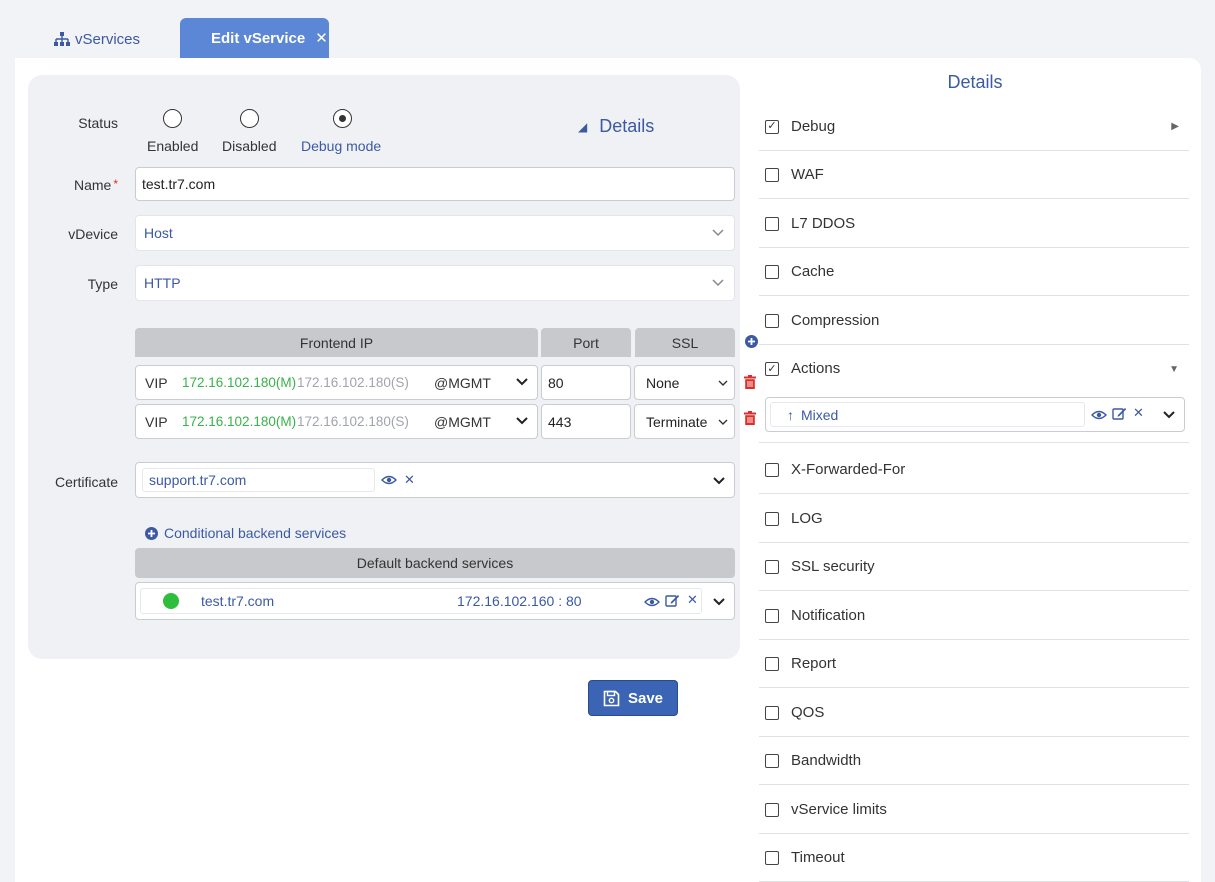 Image resolution: width=1215 pixels, height=882 pixels. Describe the element at coordinates (808, 712) in the screenshot. I see `details-item-label: QOS` at that location.